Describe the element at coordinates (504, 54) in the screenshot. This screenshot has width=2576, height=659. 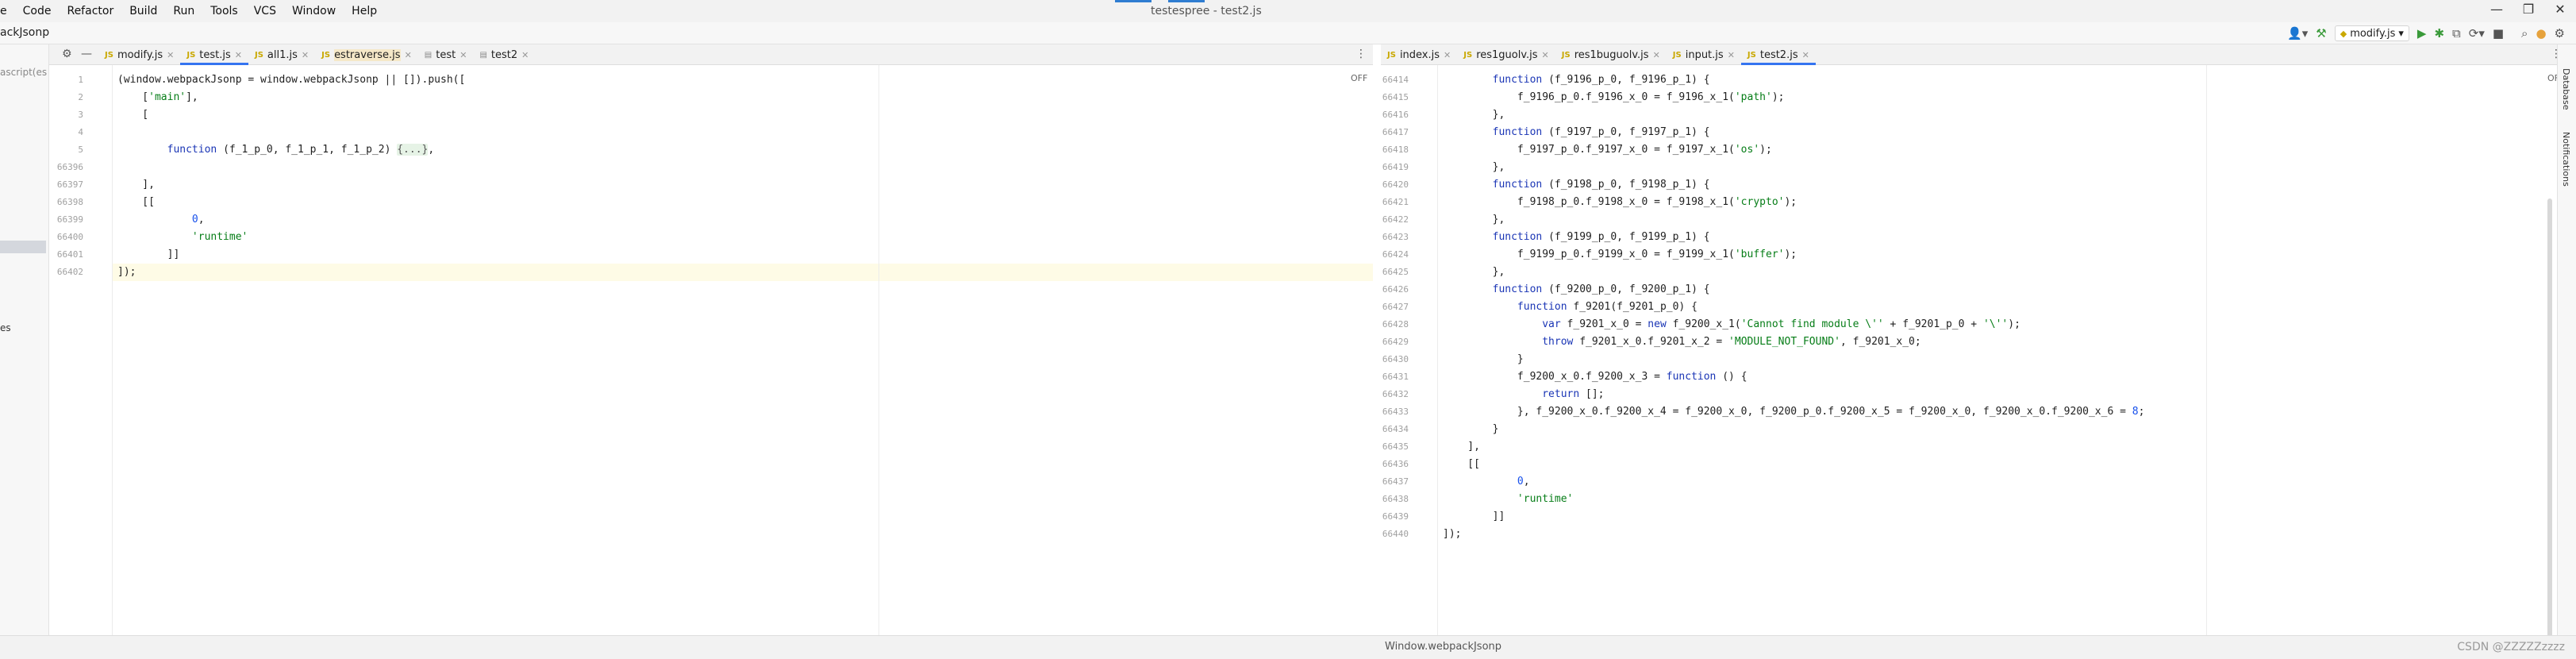
I see `tab-test2: ▤ test2 ✕` at that location.